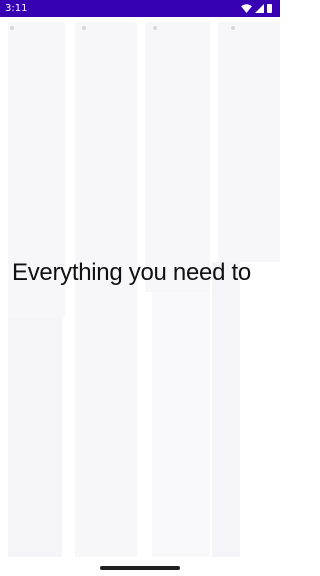  What do you see at coordinates (269, 8) in the screenshot?
I see `battery-icon` at bounding box center [269, 8].